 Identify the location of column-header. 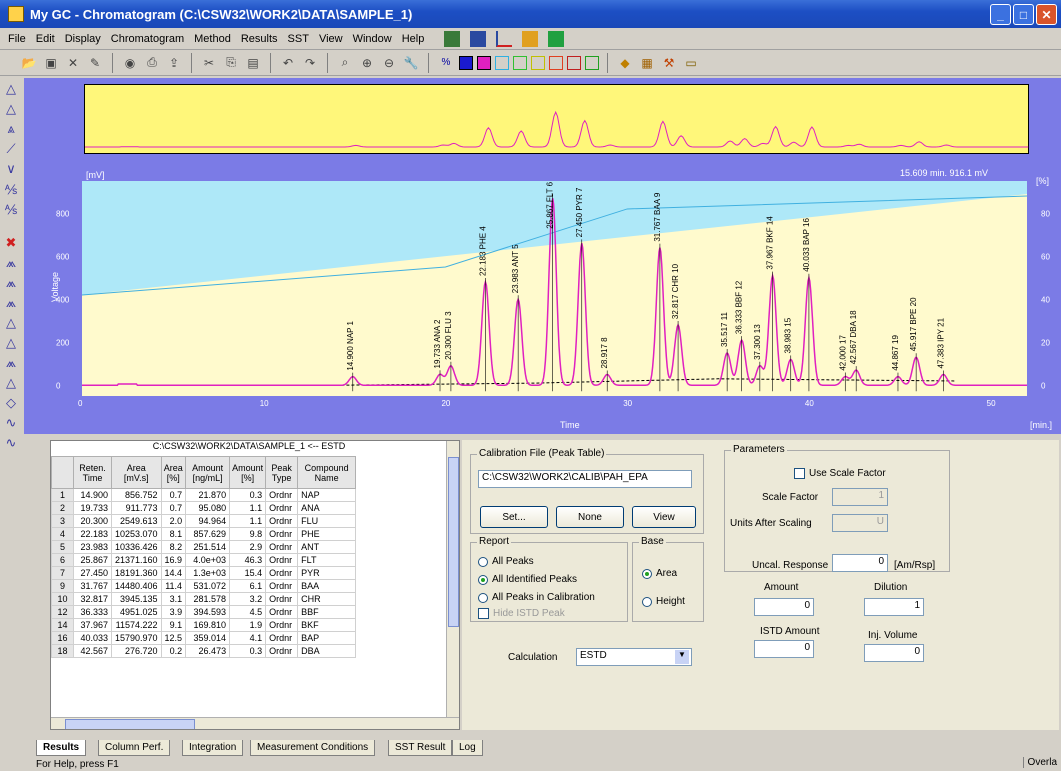
(62, 472).